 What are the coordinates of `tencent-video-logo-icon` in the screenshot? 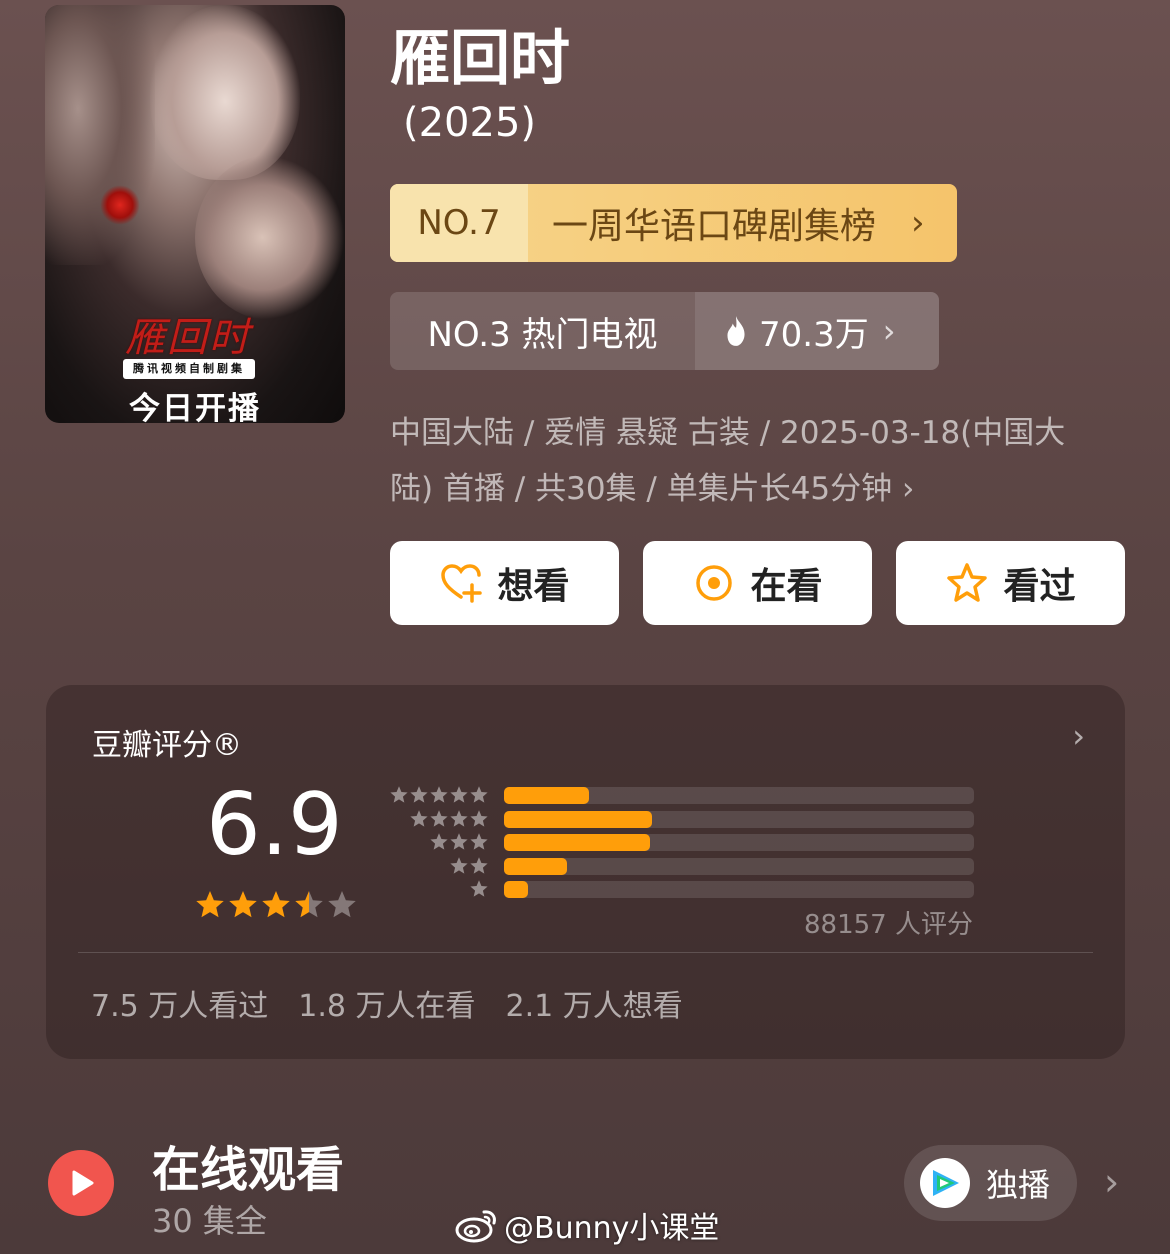 It's located at (945, 1183).